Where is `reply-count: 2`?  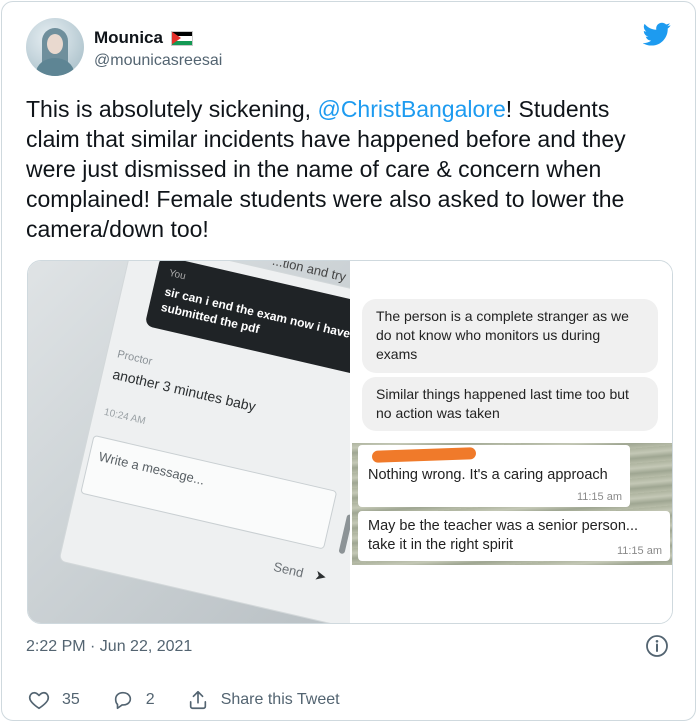
reply-count: 2 is located at coordinates (150, 699).